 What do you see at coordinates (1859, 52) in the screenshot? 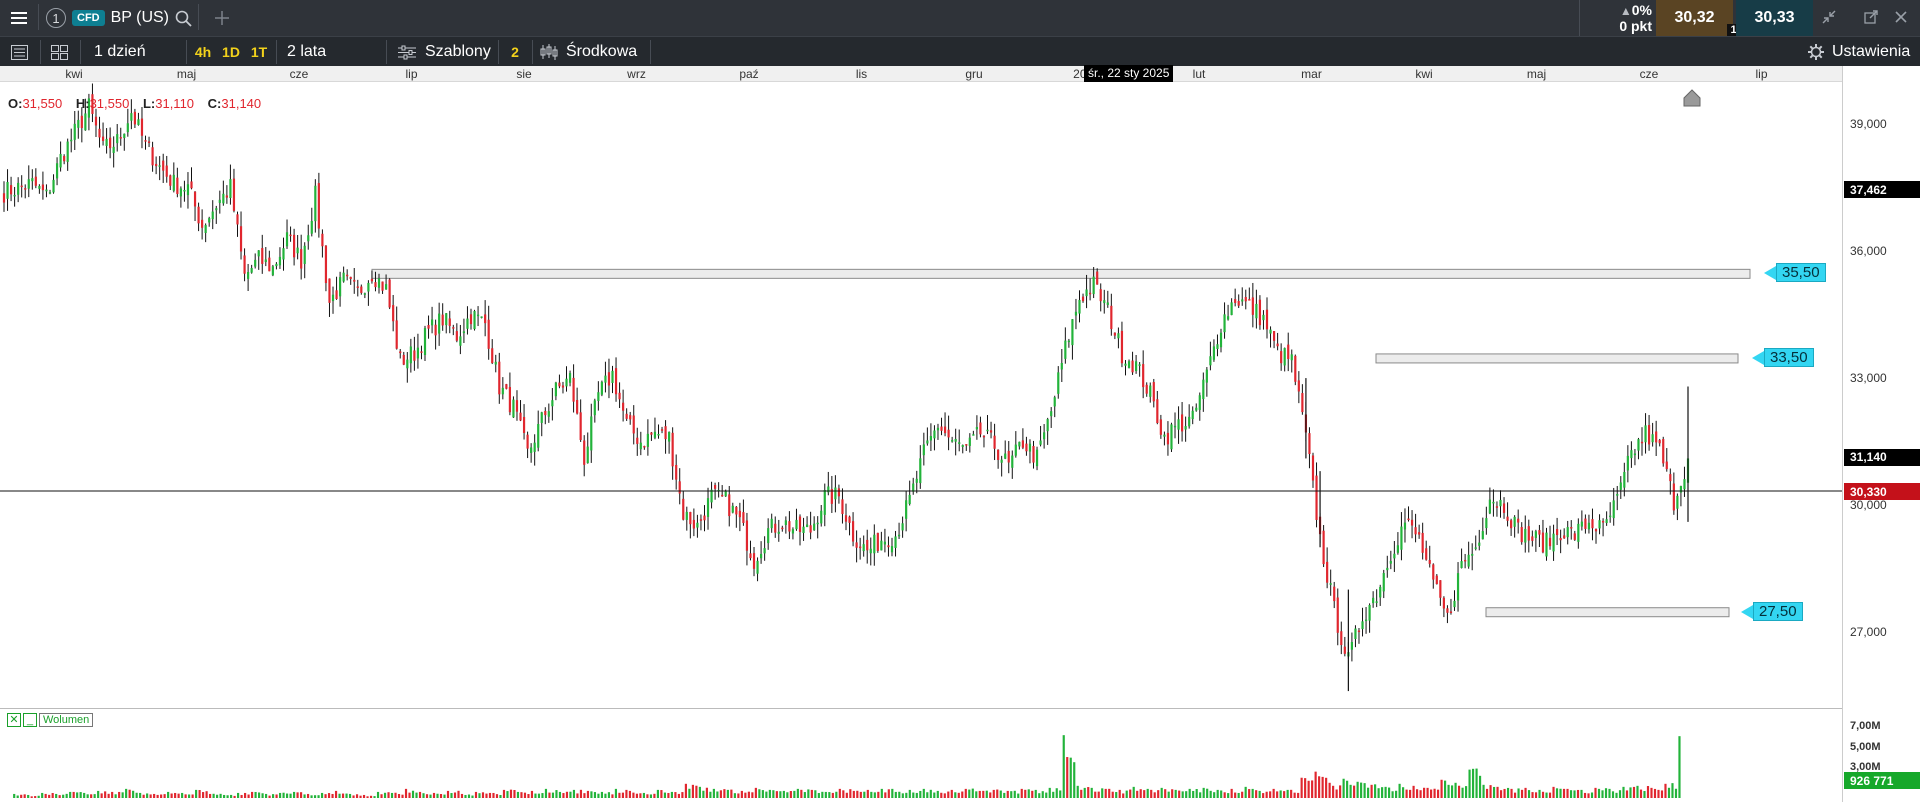
I see `settings-button: Ustawienia` at bounding box center [1859, 52].